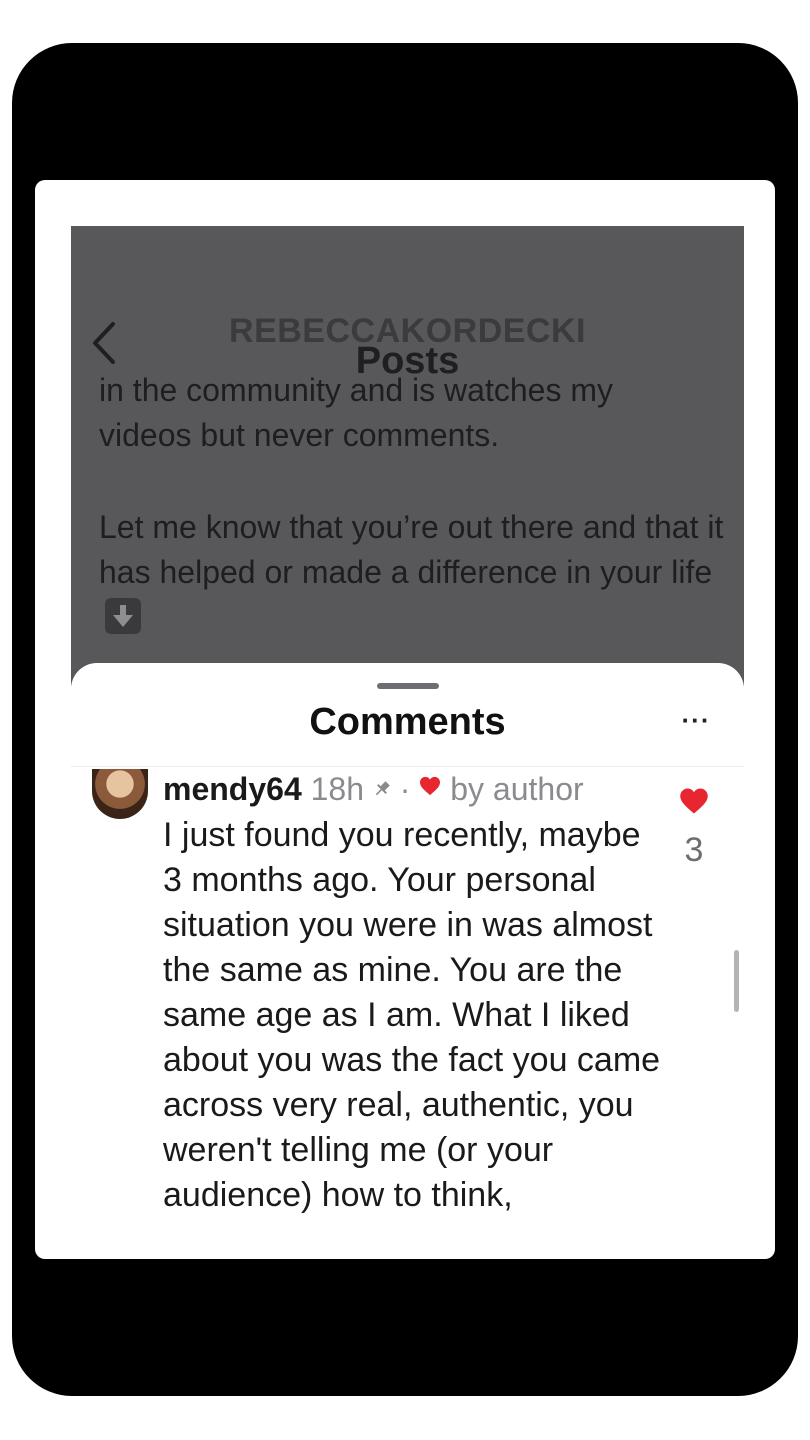 This screenshot has height=1440, width=810. I want to click on pin-icon, so click(382, 782).